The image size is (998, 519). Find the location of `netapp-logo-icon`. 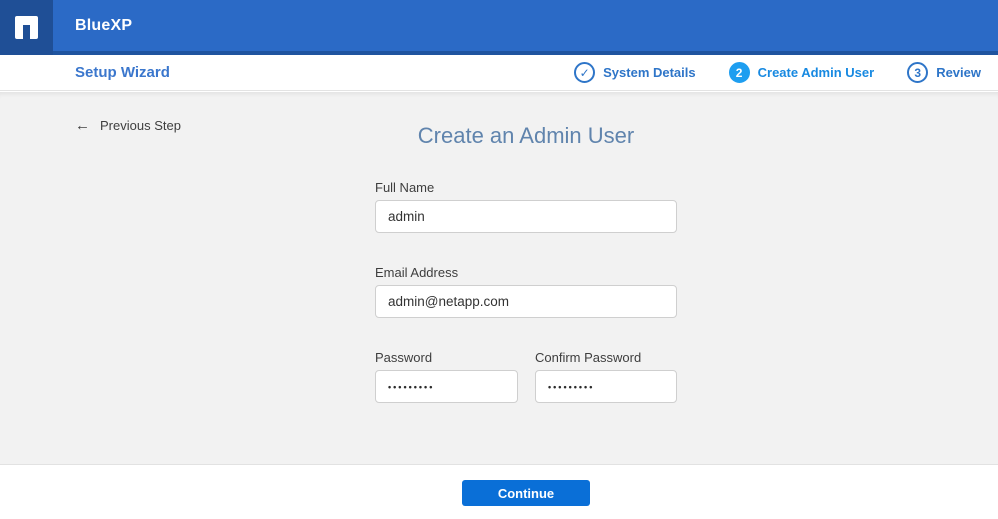

netapp-logo-icon is located at coordinates (26, 27).